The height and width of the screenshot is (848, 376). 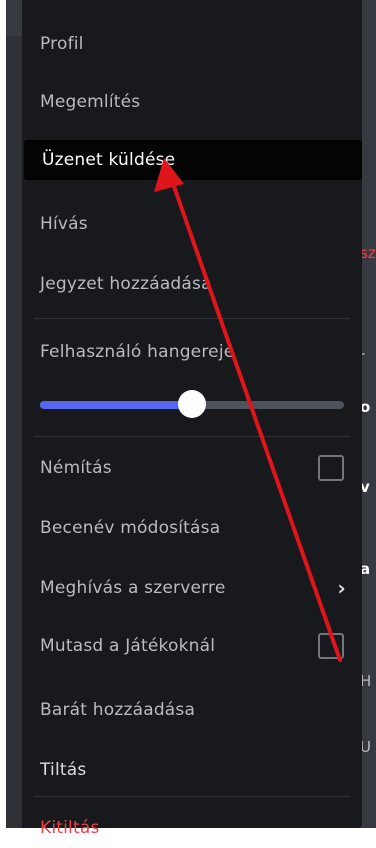 I want to click on menu-item-show-in-games: Mutasd a Játékoknál, so click(x=192, y=646).